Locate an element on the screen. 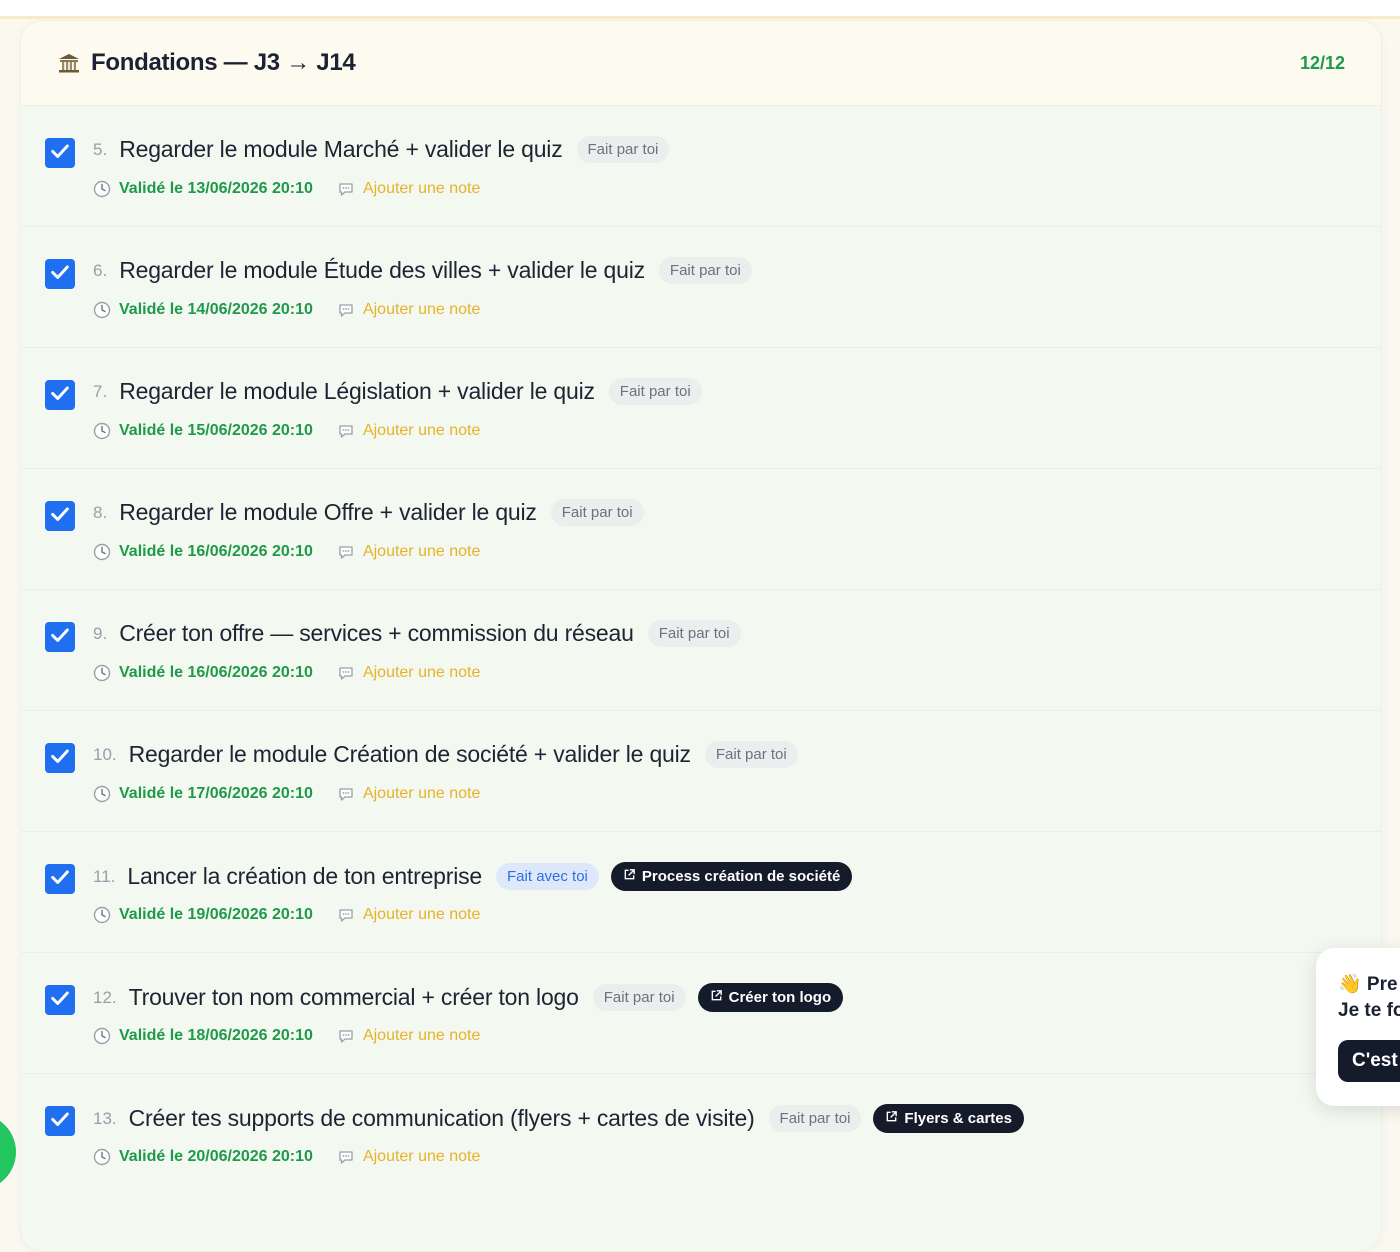 The height and width of the screenshot is (1252, 1400). section-header: Fondations — J3 → J14 12/12 is located at coordinates (701, 63).